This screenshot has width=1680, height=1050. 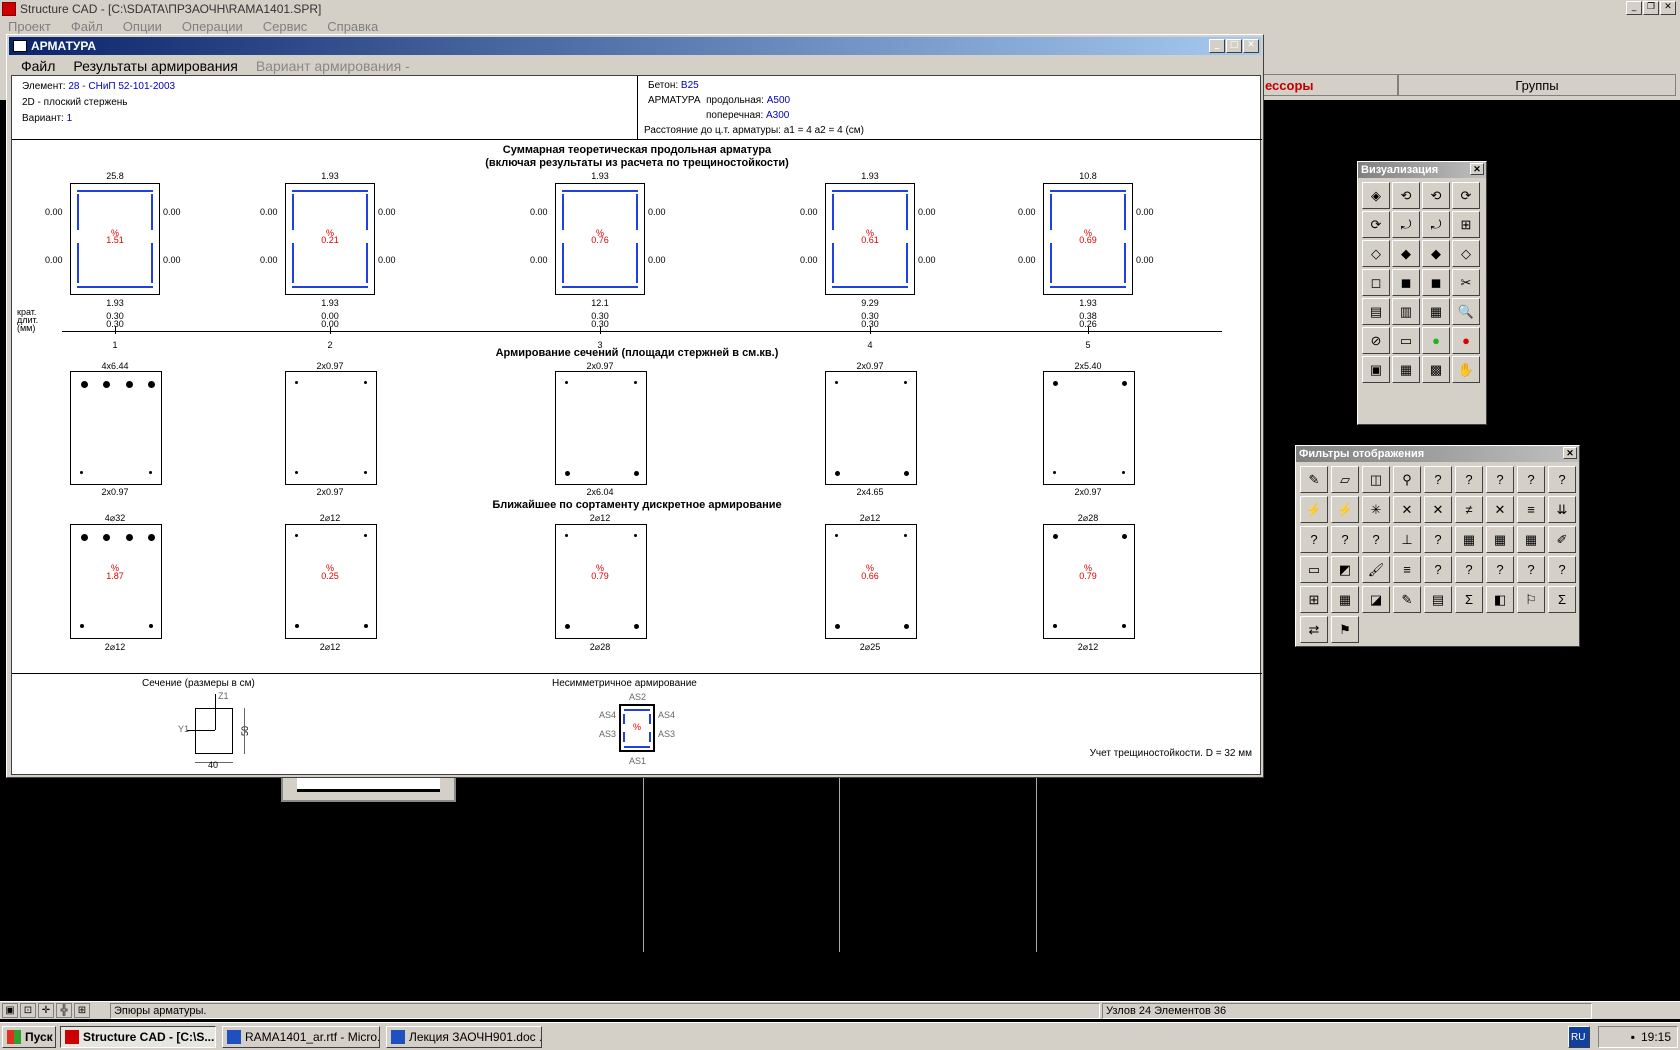 I want to click on rotate-x-icon: ⟲, so click(x=1406, y=195).